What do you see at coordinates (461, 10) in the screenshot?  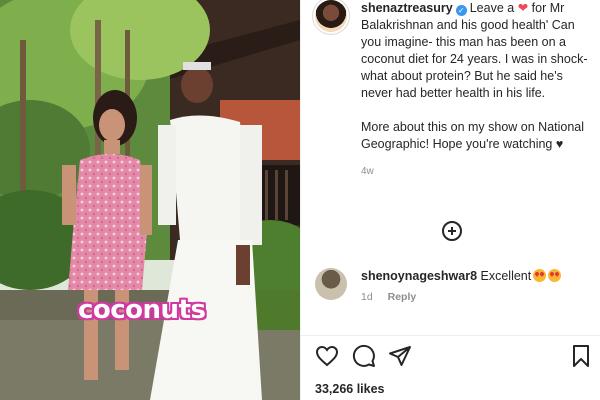 I see `verified-badge-icon: ✓` at bounding box center [461, 10].